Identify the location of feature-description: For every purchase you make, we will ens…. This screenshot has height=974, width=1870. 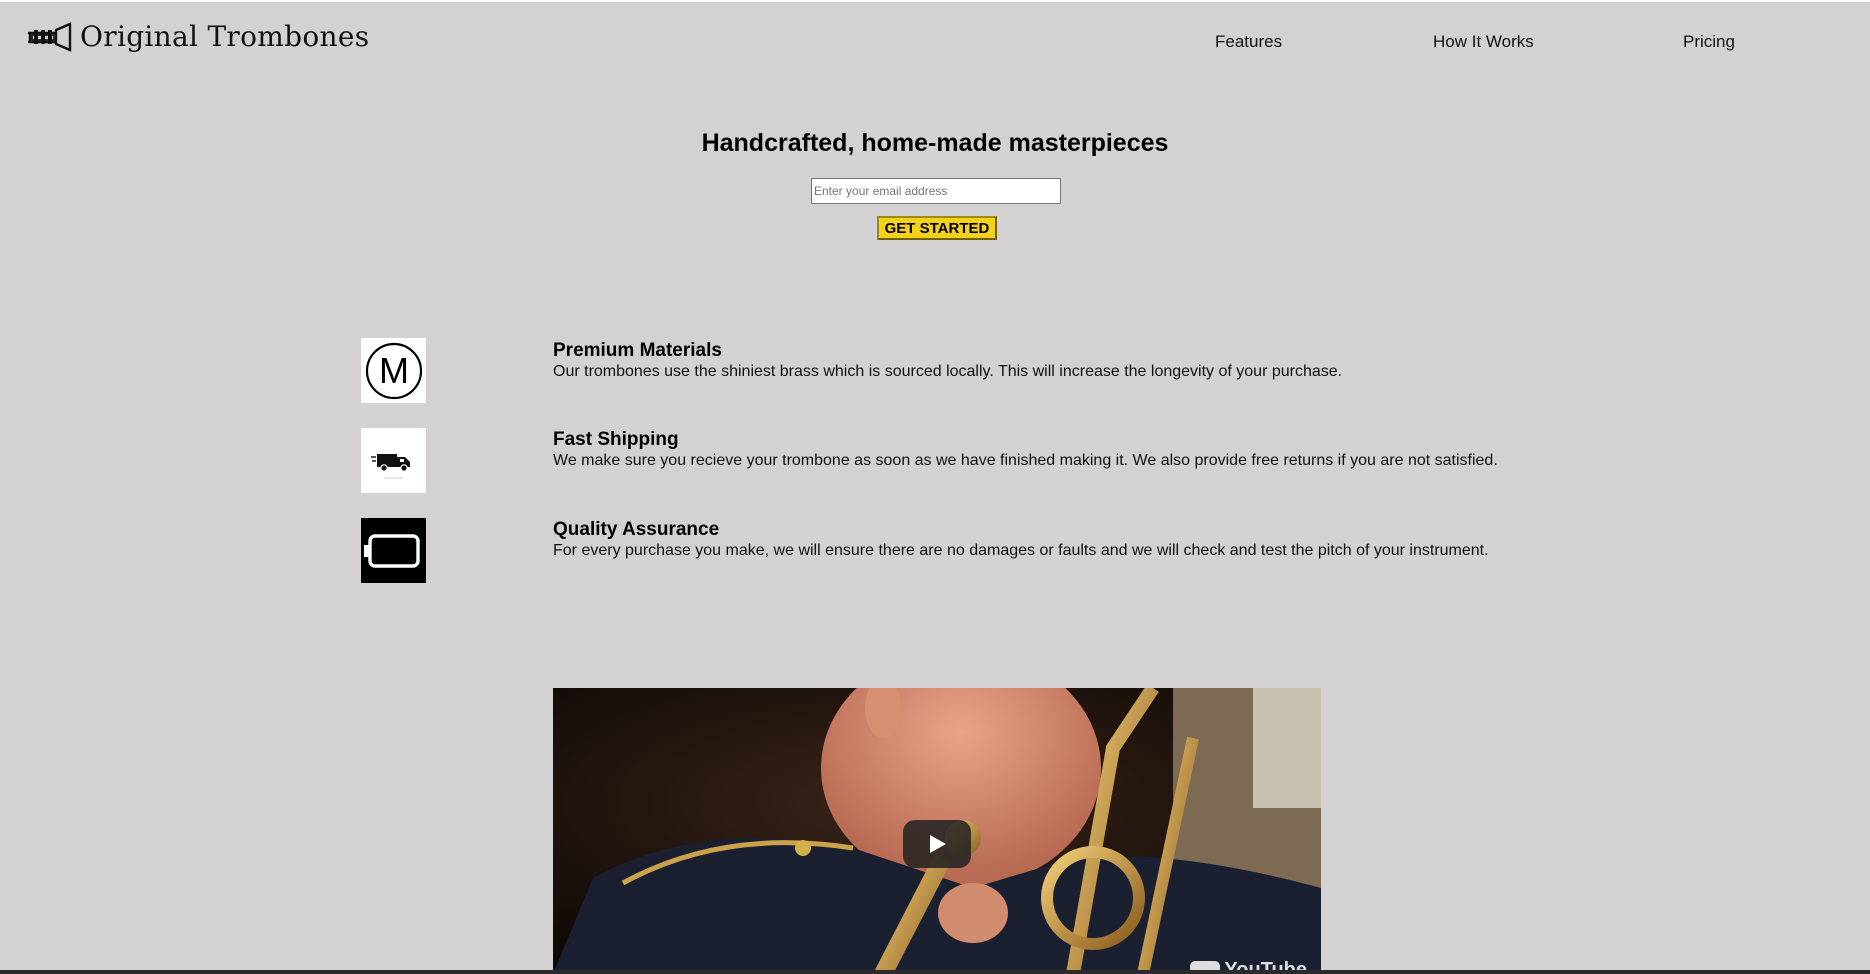
(1021, 551).